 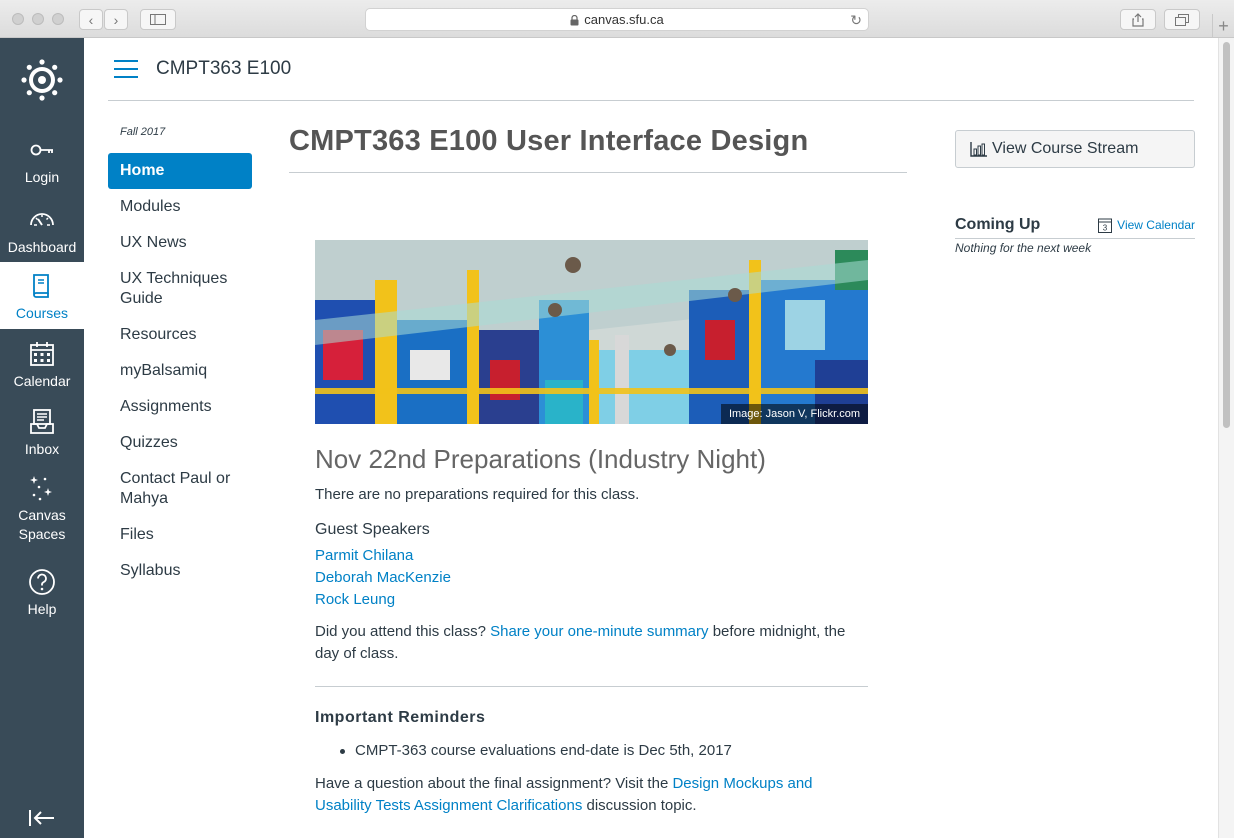 I want to click on global-nav-calendar: Calendar, so click(x=42, y=365).